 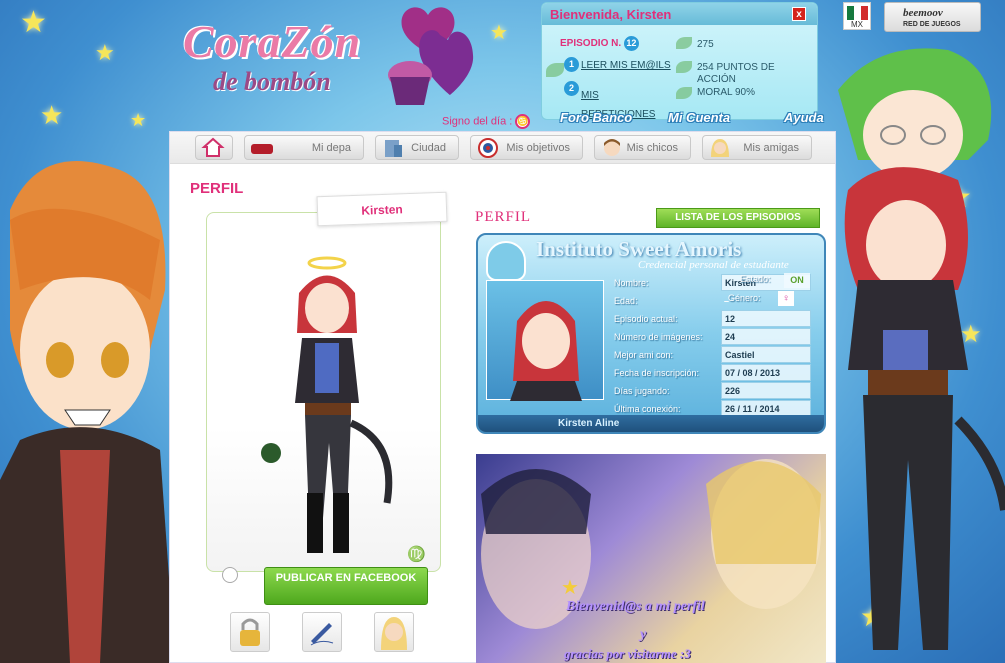 I want to click on unlock-button, so click(x=250, y=632).